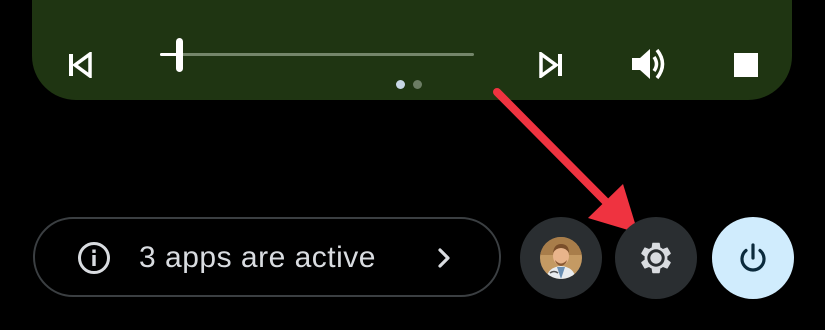 The image size is (825, 330). I want to click on stop-icon, so click(746, 65).